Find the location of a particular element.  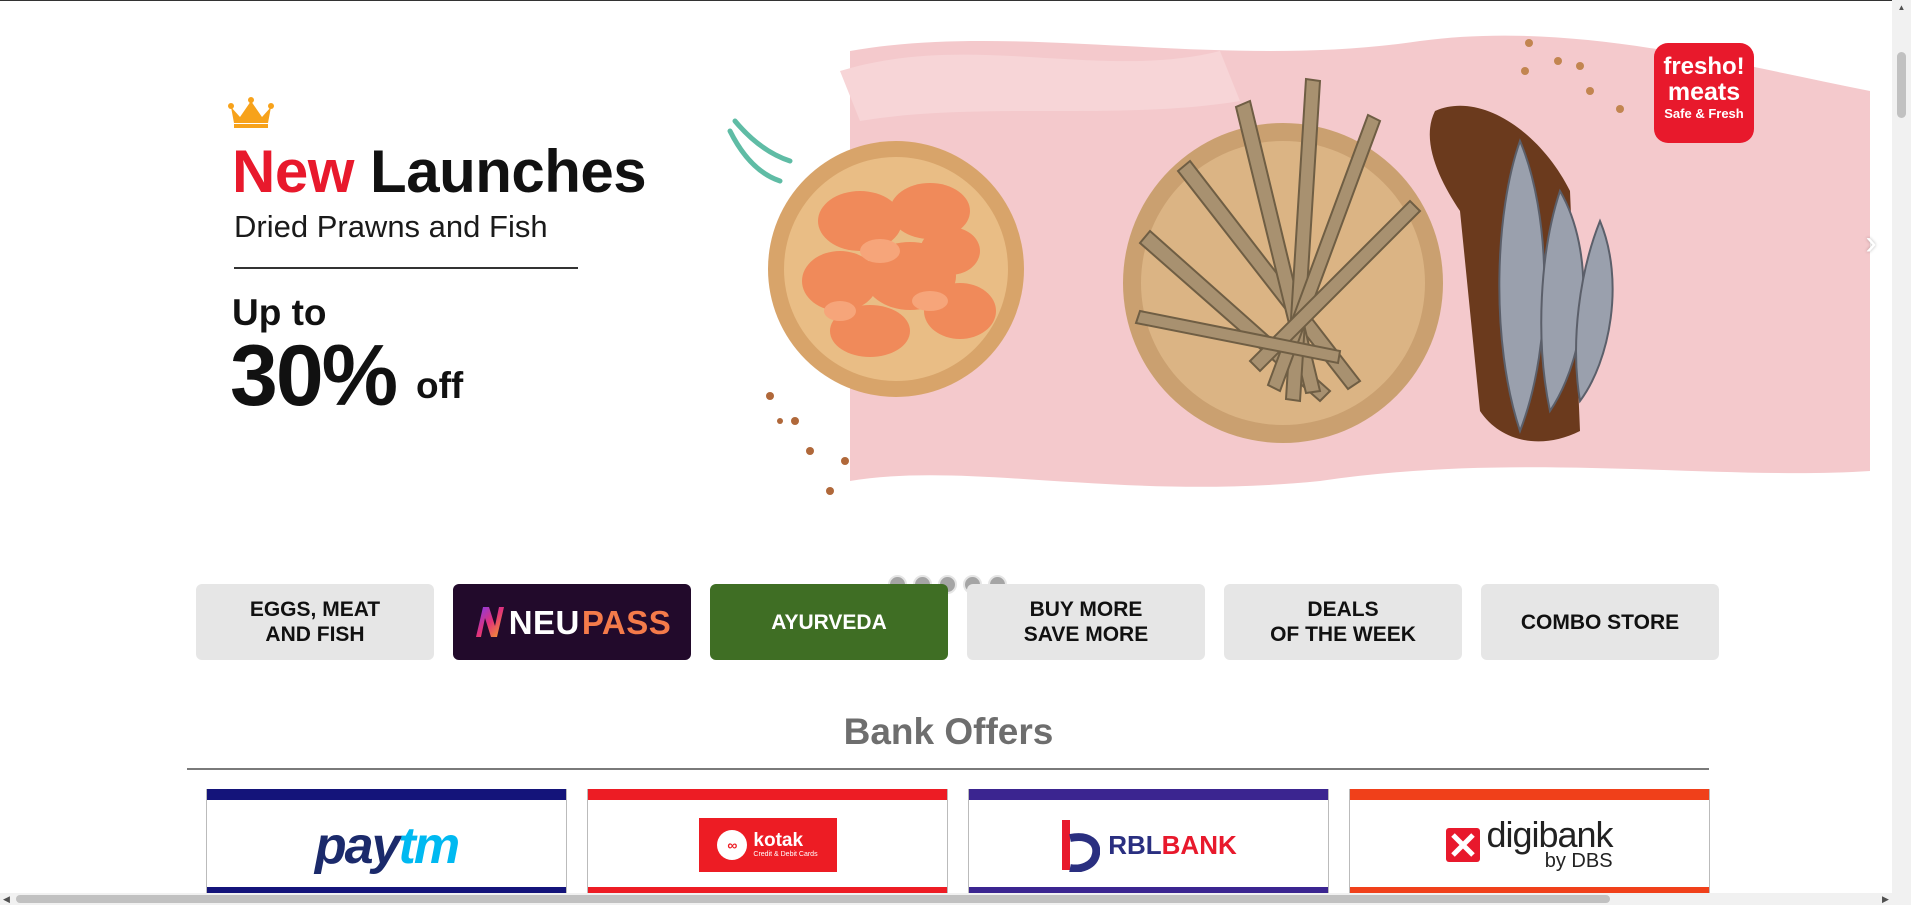

paytm-logo-tm: tm is located at coordinates (429, 846).